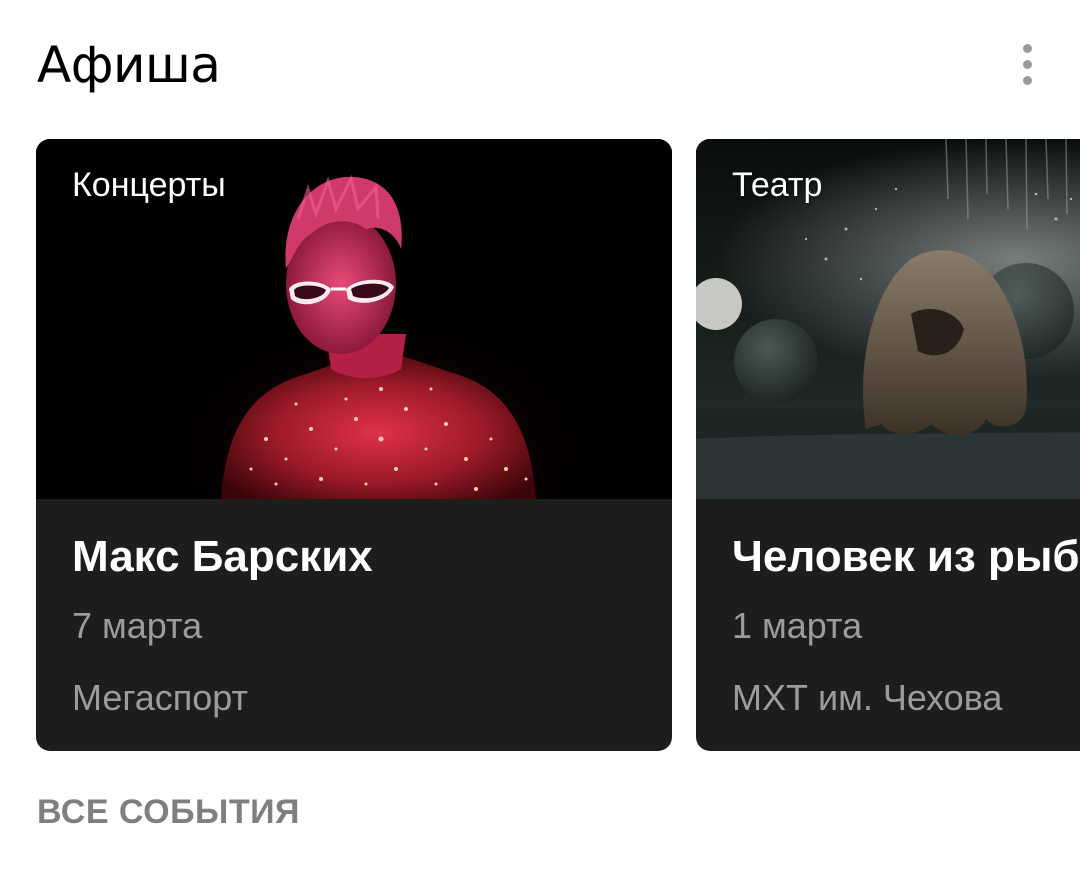  I want to click on event-category: Концерты, so click(149, 185).